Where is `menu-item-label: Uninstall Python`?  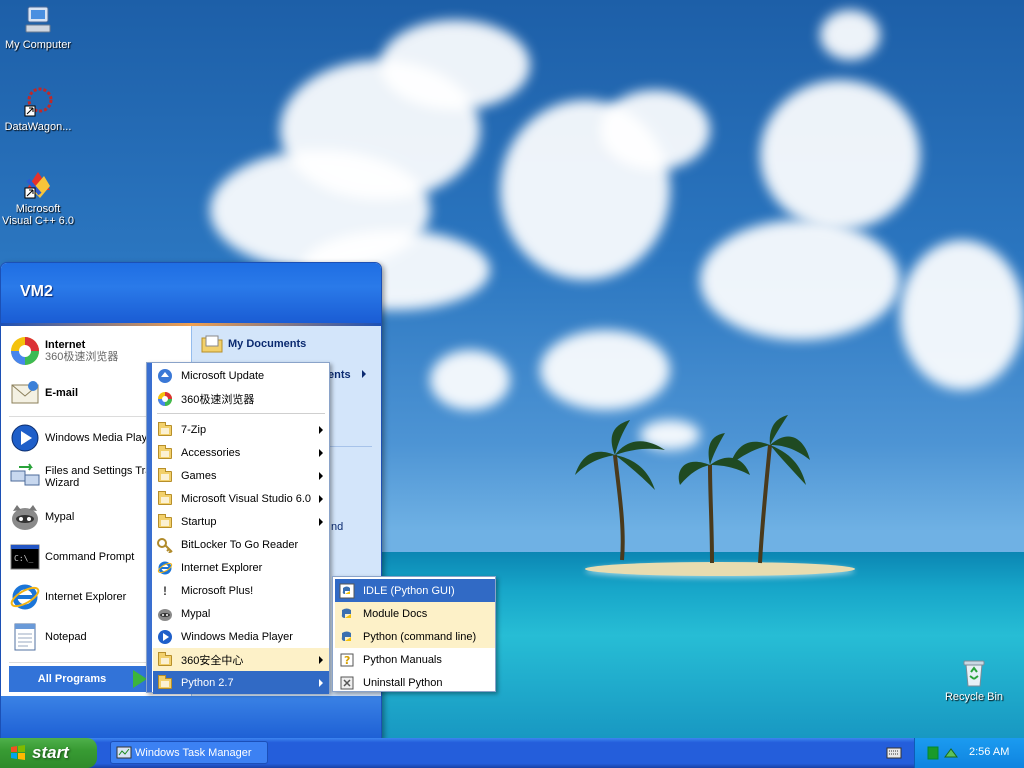 menu-item-label: Uninstall Python is located at coordinates (403, 682).